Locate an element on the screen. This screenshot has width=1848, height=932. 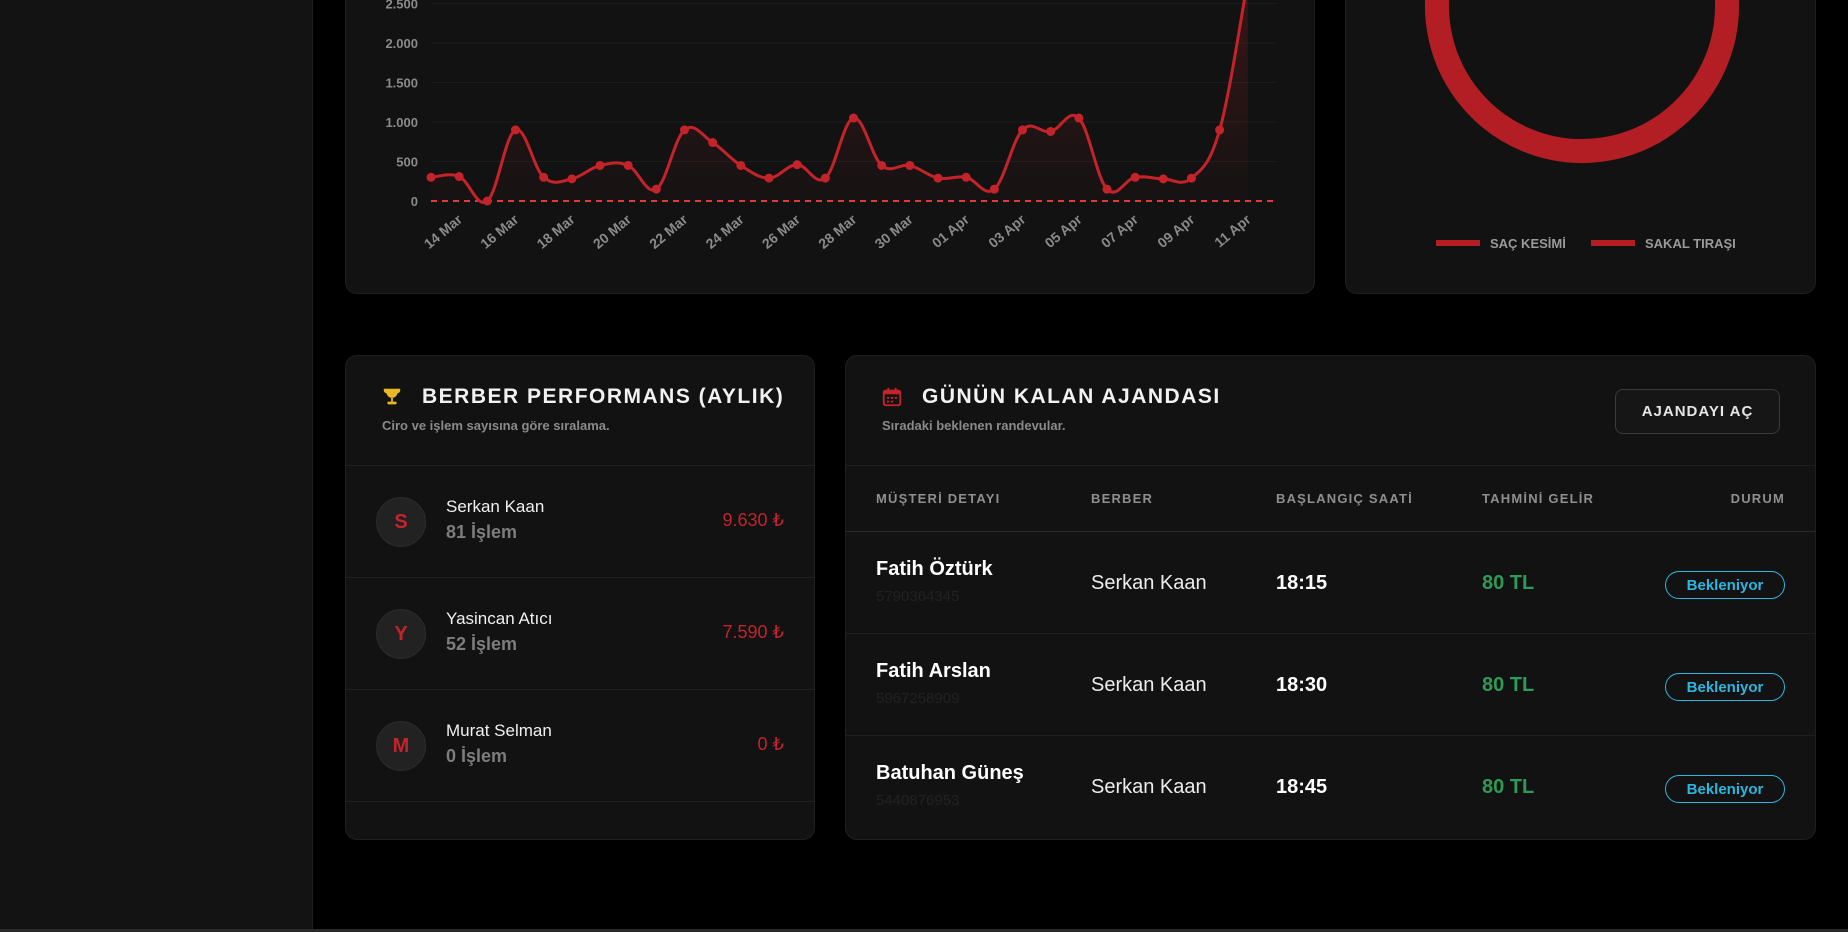
performance-title: BERBER PERFORMANS (AYLIK) is located at coordinates (603, 396).